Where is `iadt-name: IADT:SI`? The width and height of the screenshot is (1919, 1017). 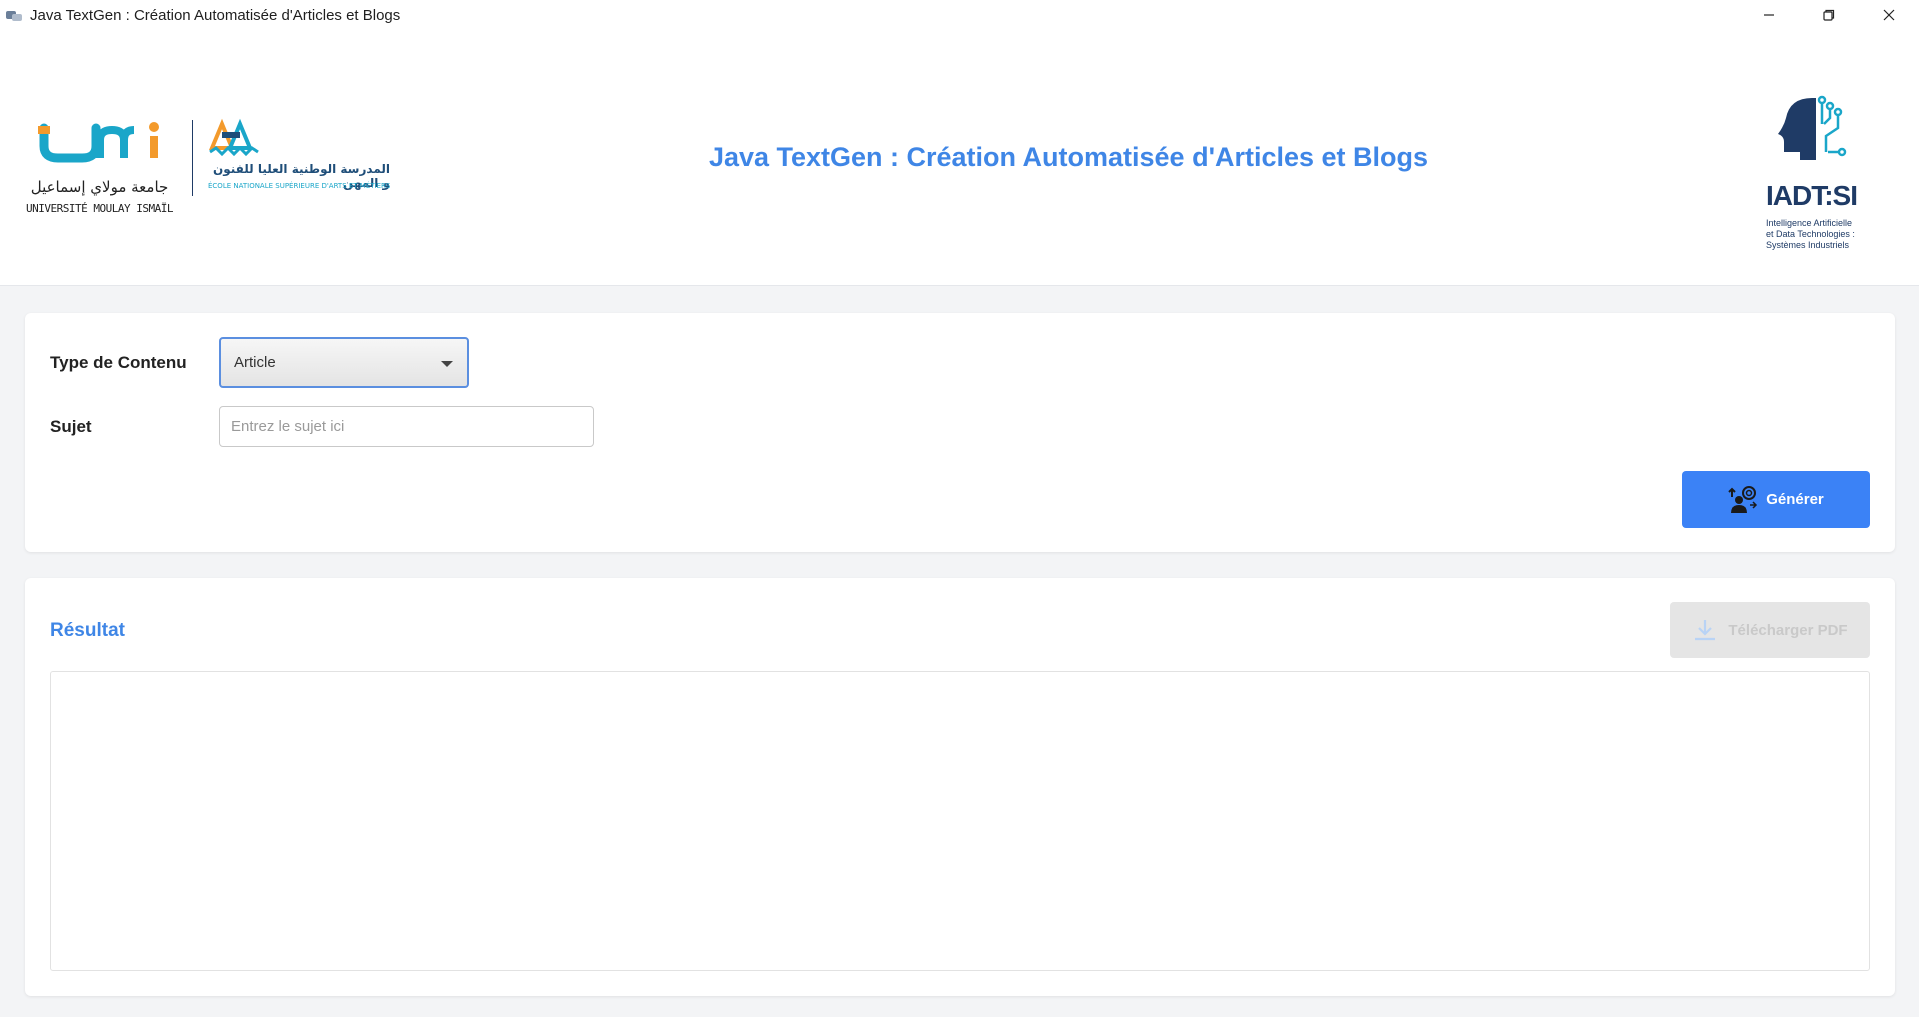
iadt-name: IADT:SI is located at coordinates (1812, 195).